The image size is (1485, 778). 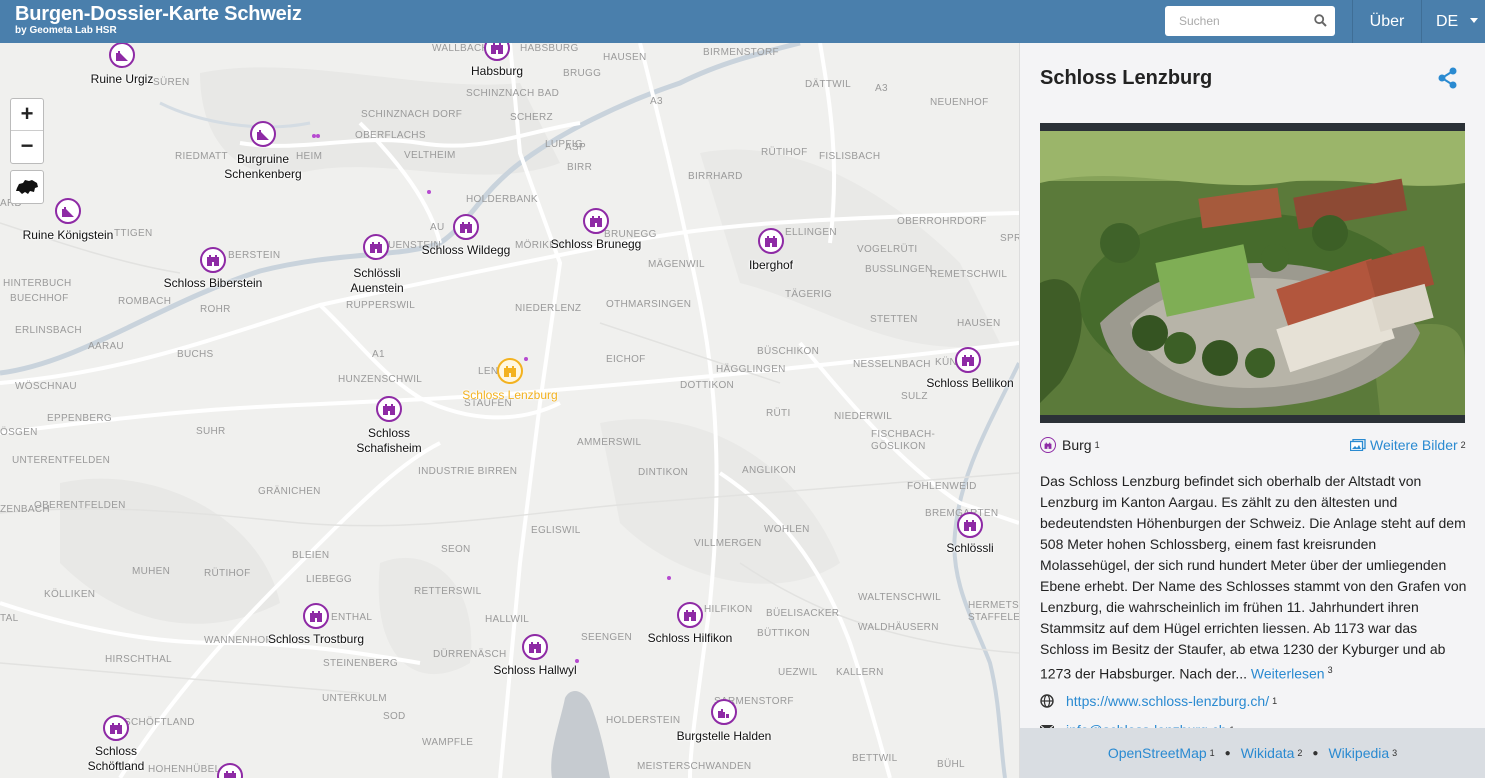 What do you see at coordinates (596, 244) in the screenshot?
I see `castle-label: Schloss Brunegg` at bounding box center [596, 244].